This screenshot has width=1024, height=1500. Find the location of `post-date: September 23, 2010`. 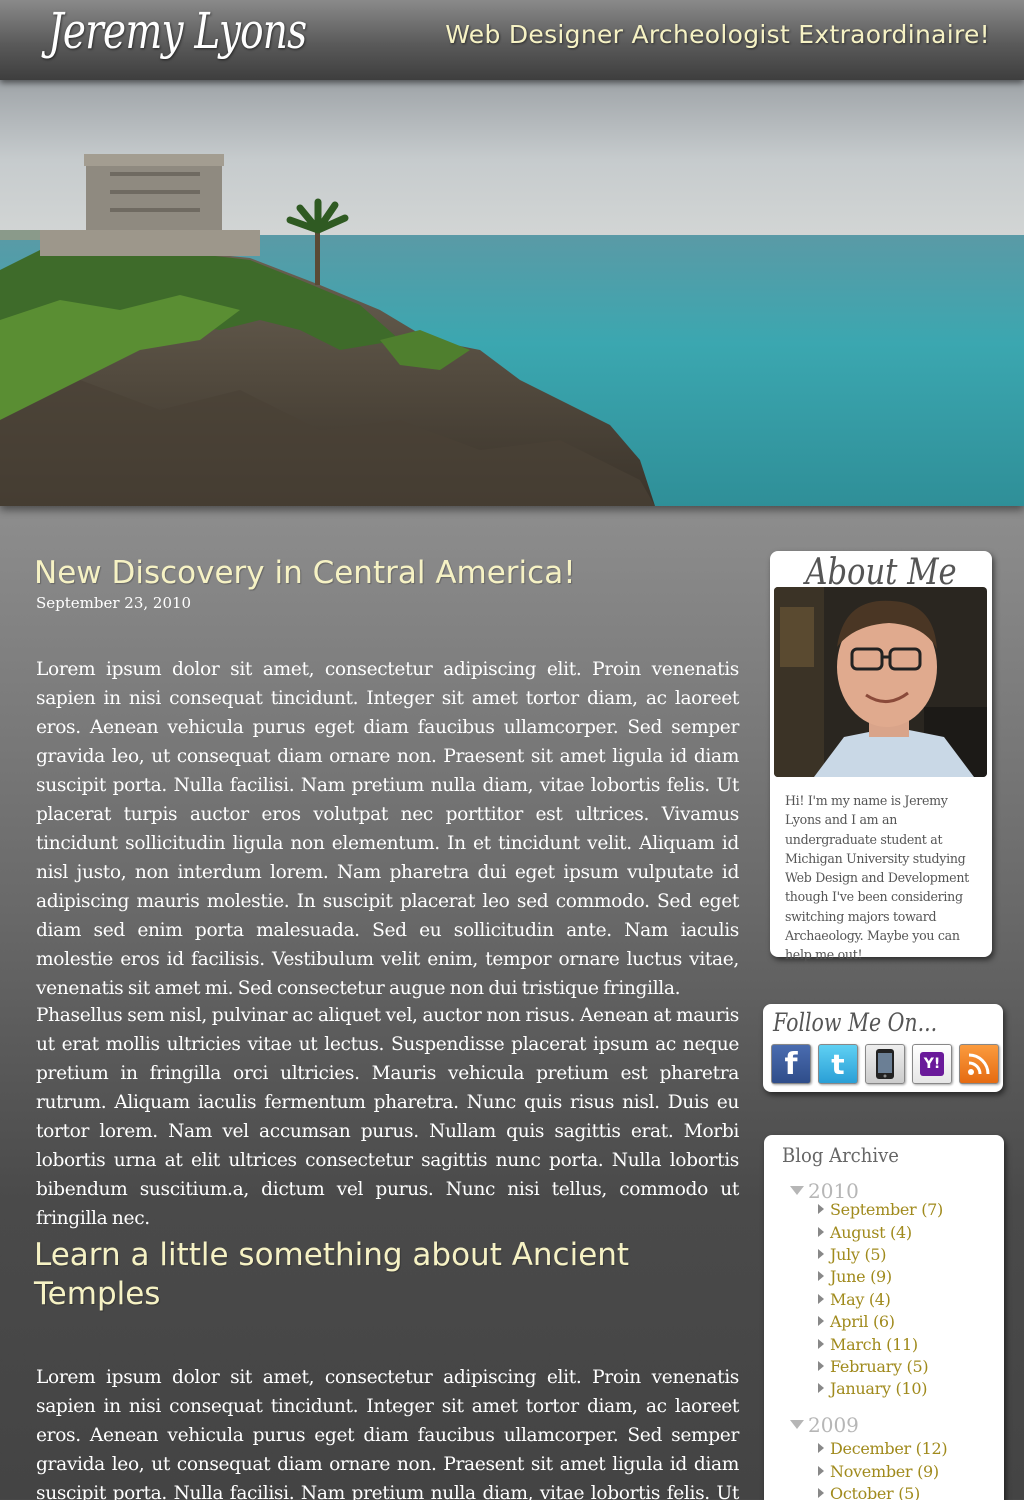

post-date: September 23, 2010 is located at coordinates (114, 603).